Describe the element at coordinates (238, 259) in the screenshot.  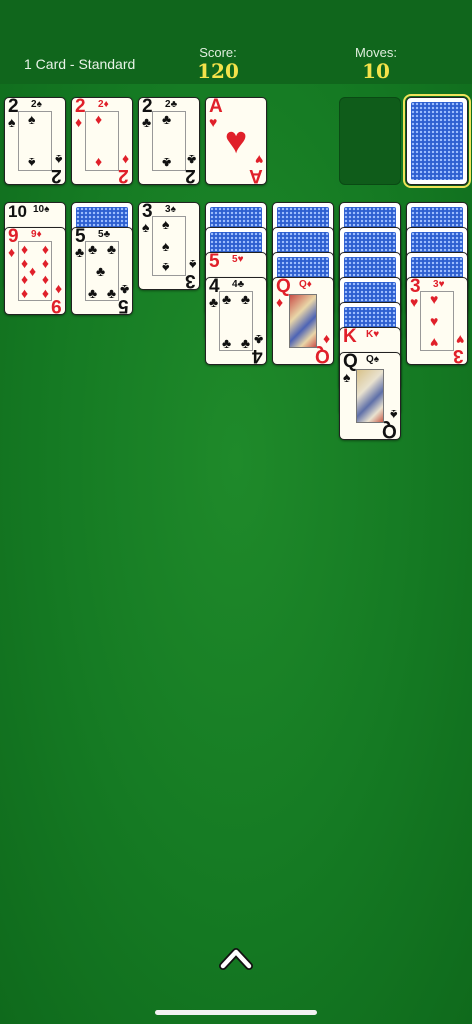
I see `card-corner-mini: 5♥` at that location.